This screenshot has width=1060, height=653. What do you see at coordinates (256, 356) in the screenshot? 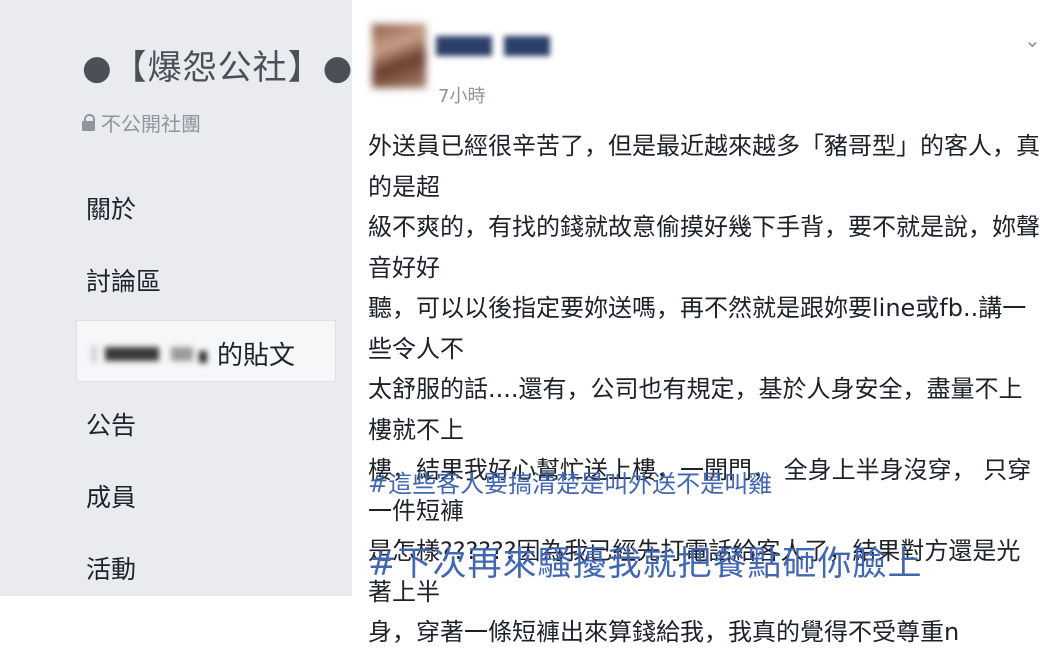
I see `sidebar-item-label: 的貼文` at bounding box center [256, 356].